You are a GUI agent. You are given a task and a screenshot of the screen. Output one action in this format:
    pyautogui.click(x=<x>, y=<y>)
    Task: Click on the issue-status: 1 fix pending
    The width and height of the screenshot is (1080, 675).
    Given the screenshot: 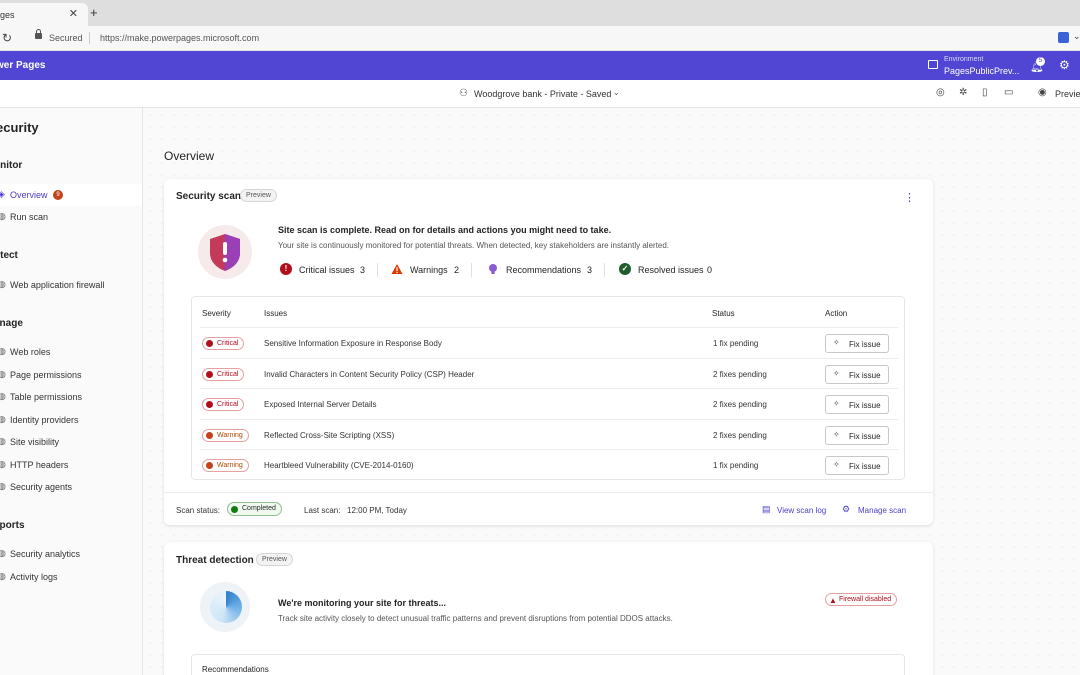 What is the action you would take?
    pyautogui.click(x=736, y=343)
    